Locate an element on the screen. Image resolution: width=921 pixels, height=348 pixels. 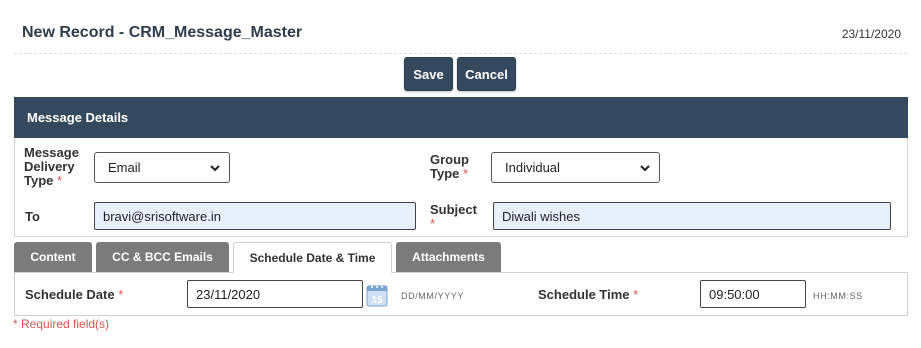
group-type-select: Individual is located at coordinates (575, 167).